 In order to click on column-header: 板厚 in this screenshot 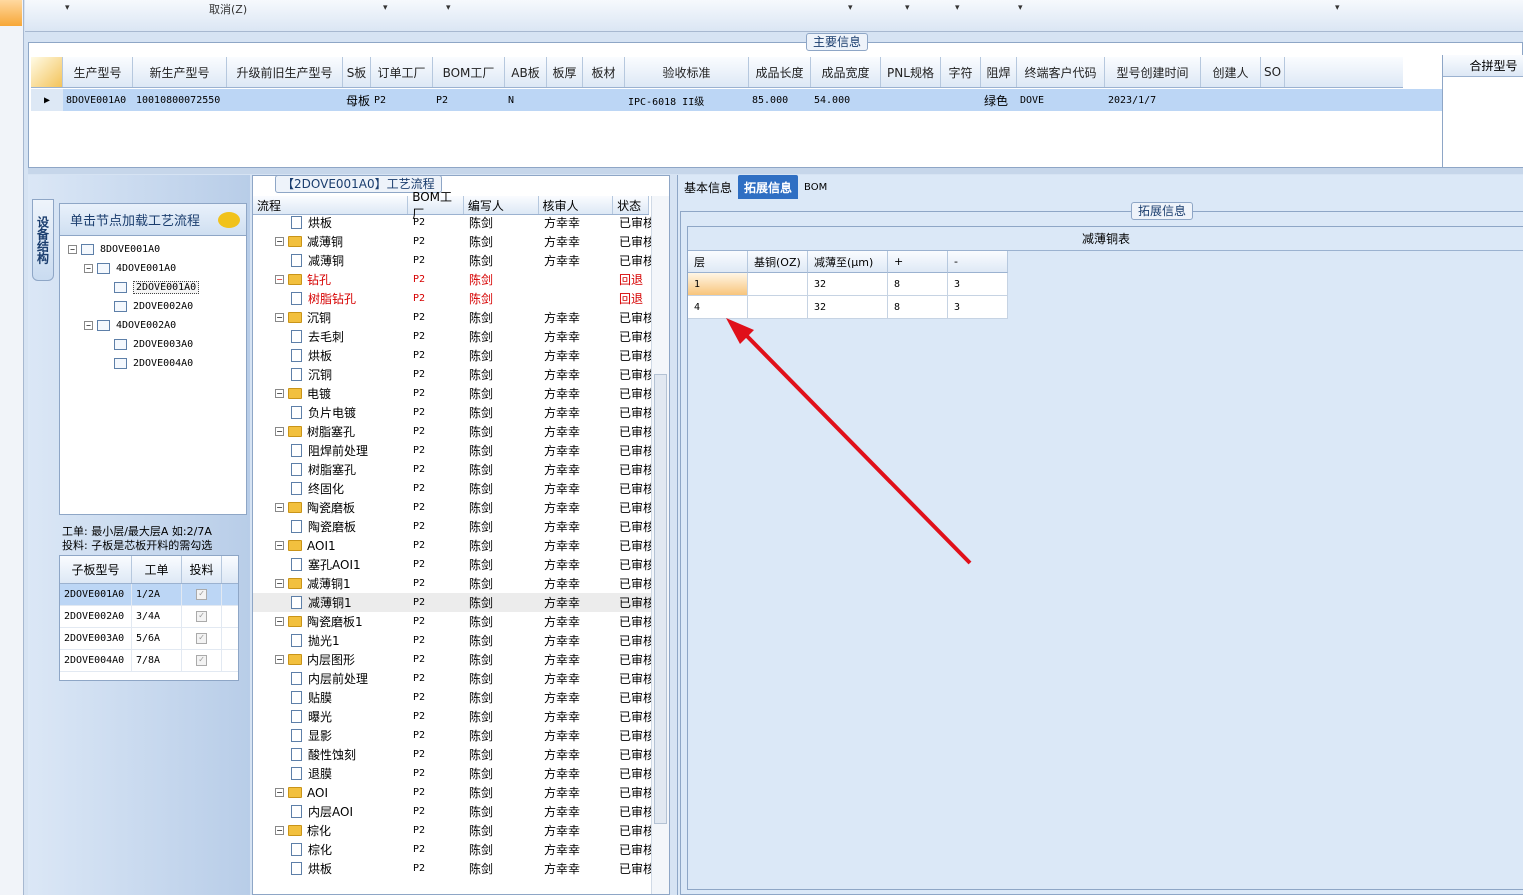, I will do `click(565, 72)`.